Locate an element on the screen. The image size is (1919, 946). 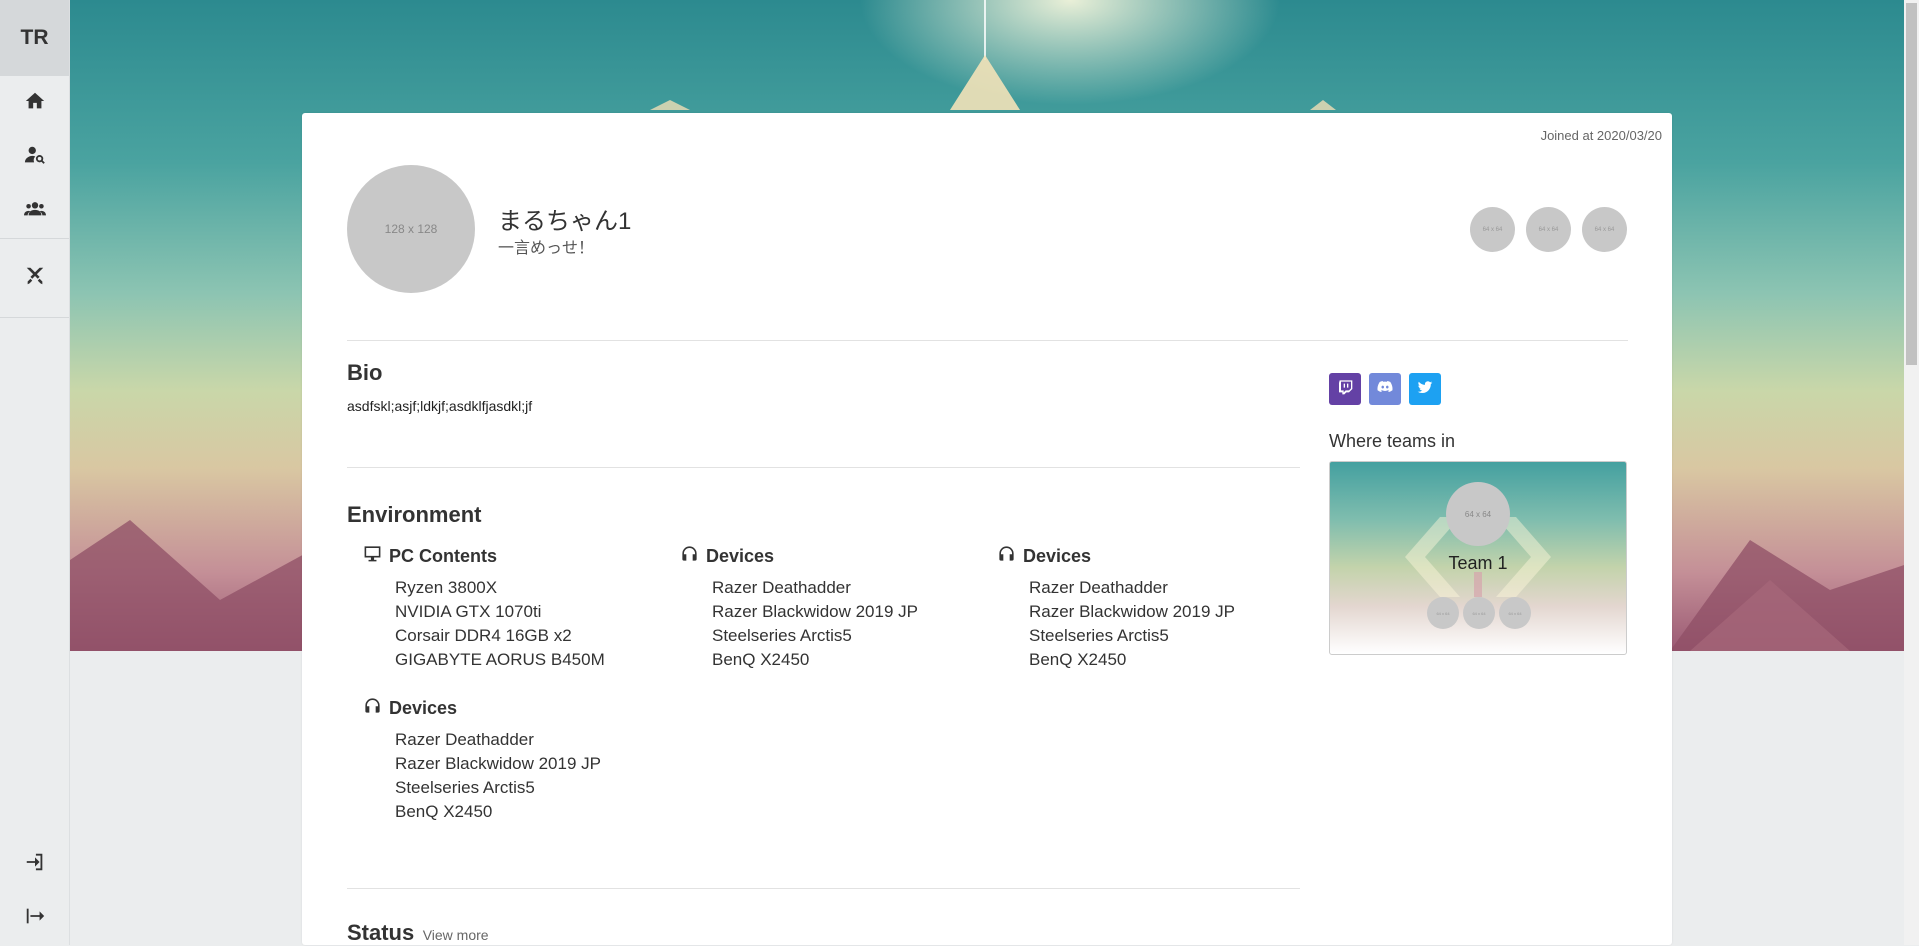
sign-out-icon is located at coordinates (35, 918).